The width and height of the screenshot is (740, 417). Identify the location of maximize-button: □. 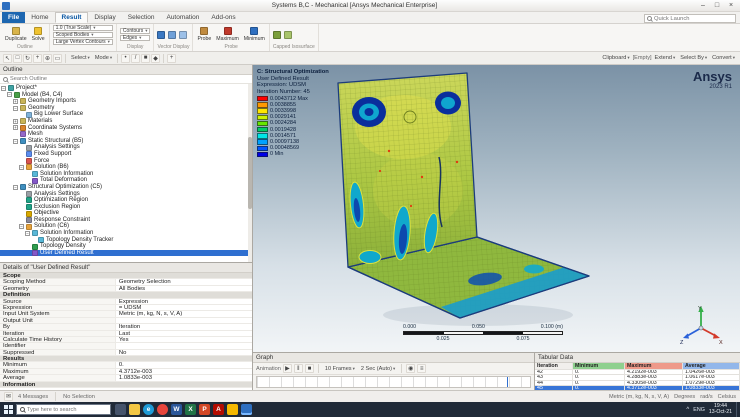
(717, 5).